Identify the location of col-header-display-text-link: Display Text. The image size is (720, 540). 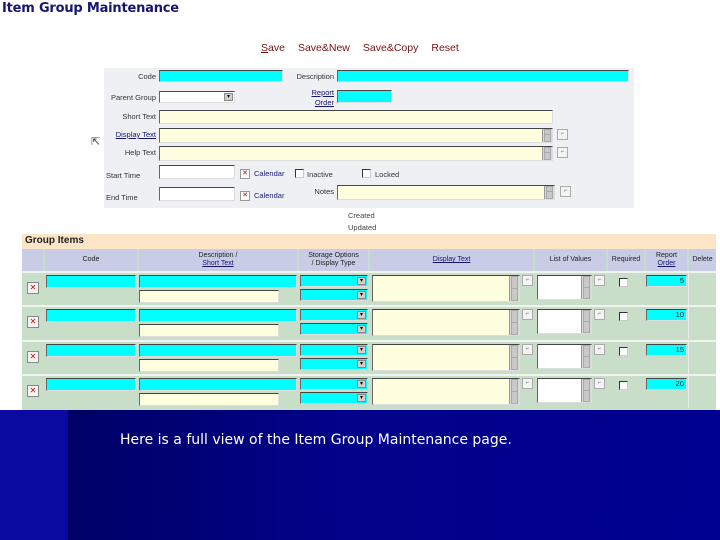
(452, 260).